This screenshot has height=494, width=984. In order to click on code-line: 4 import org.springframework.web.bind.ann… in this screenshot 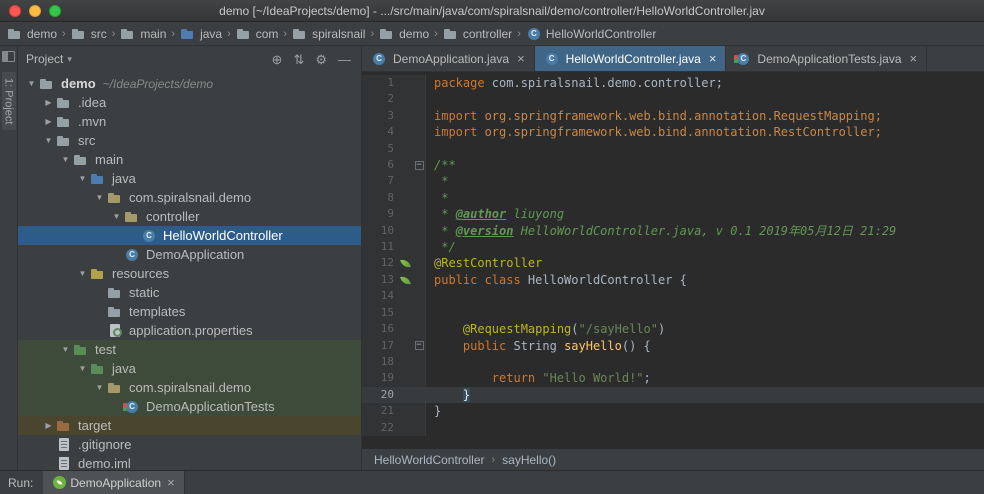, I will do `click(673, 132)`.